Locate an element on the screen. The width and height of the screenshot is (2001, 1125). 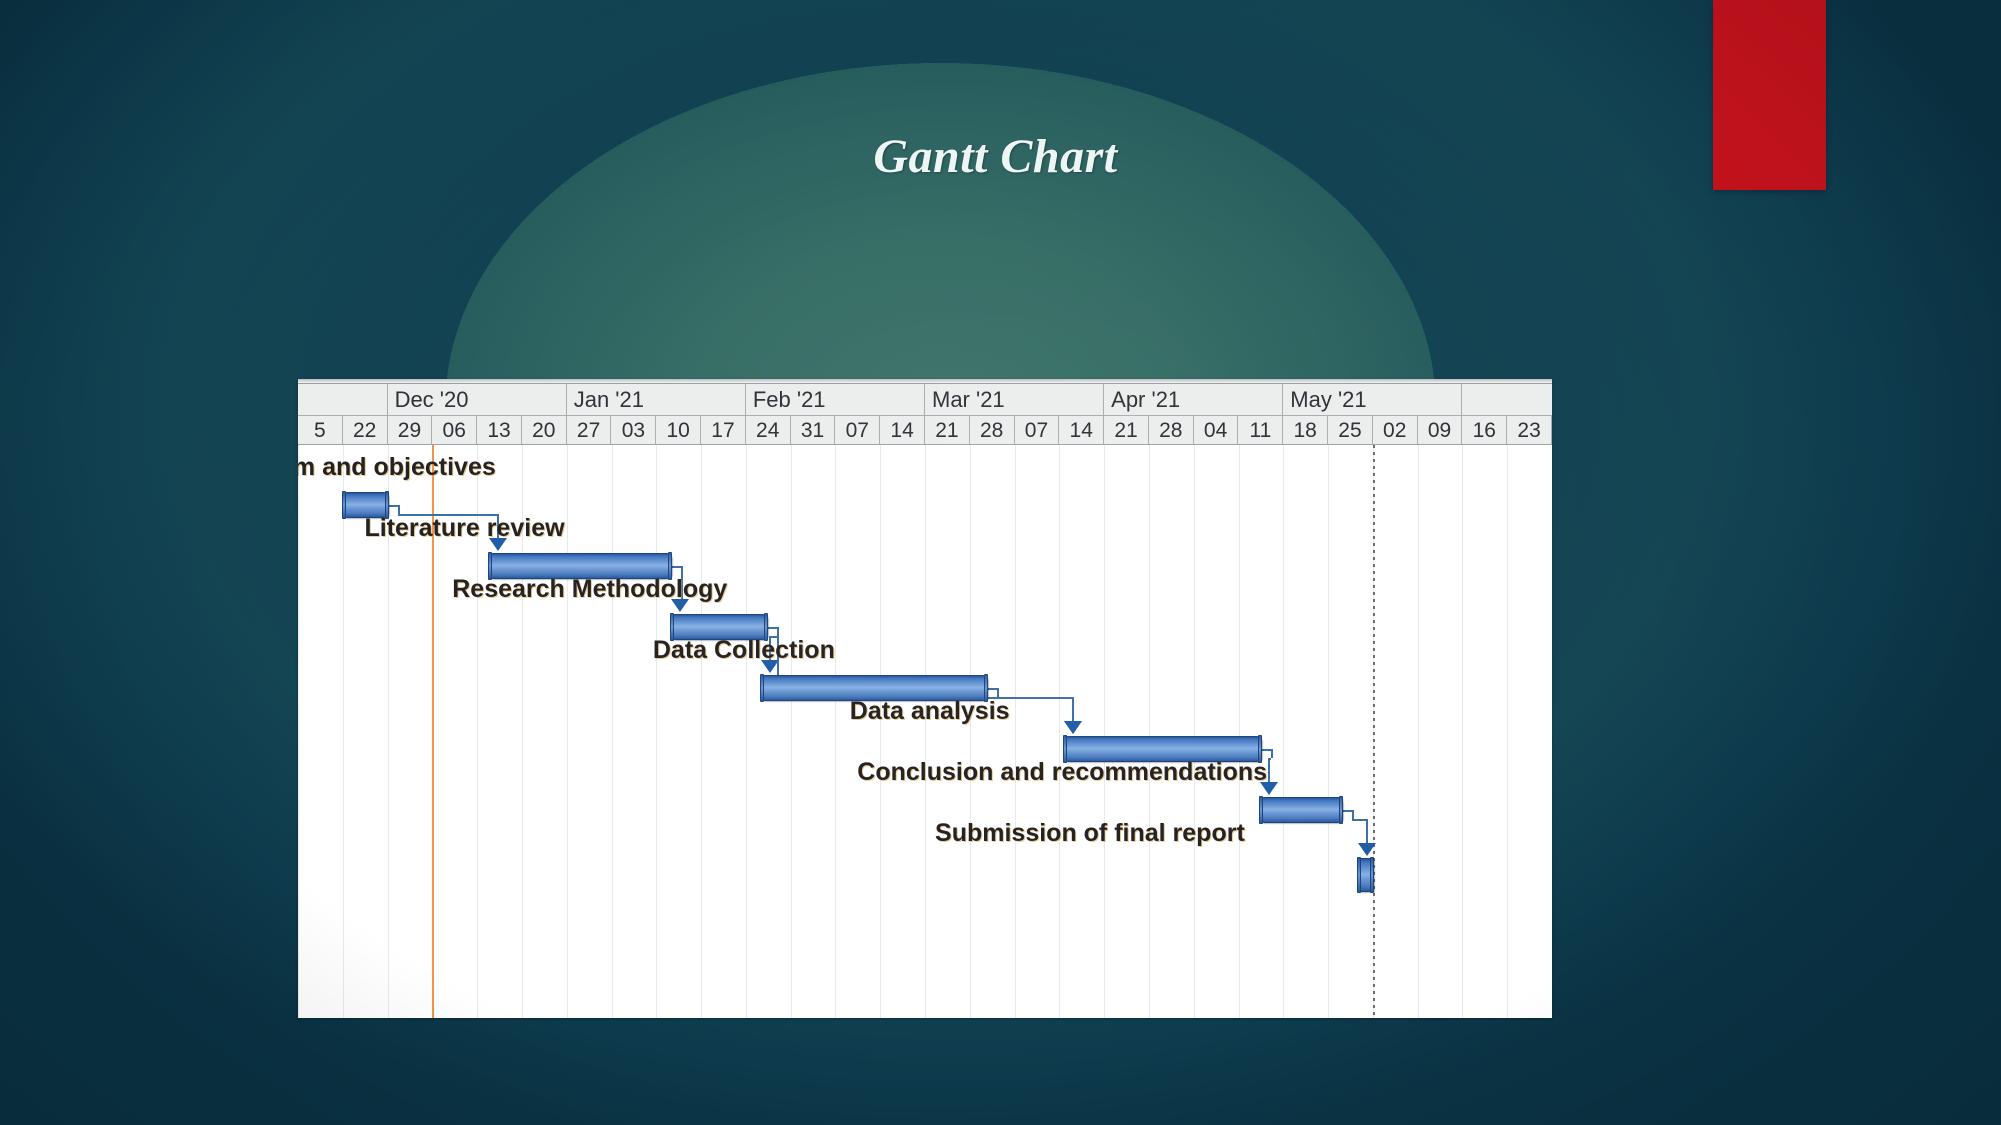
timeline-week-tick: 20 is located at coordinates (544, 430).